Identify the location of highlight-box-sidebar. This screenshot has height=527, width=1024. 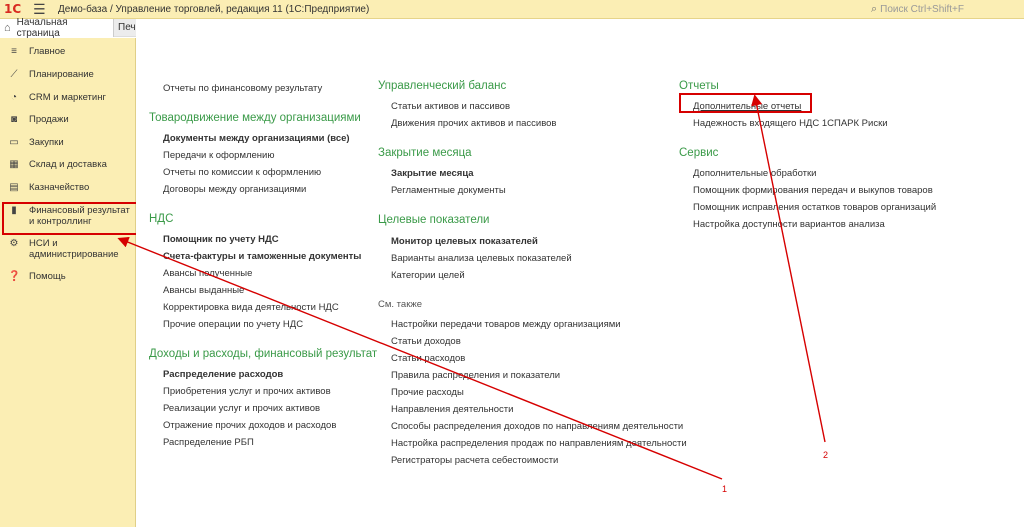
(70, 218).